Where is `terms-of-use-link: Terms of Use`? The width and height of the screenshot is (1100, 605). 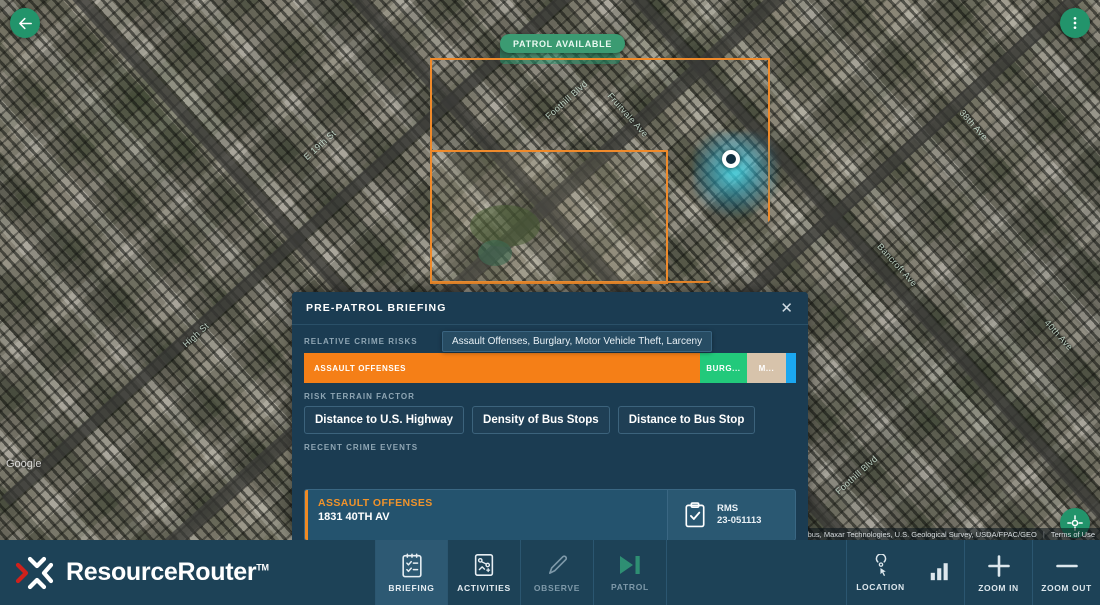 terms-of-use-link: Terms of Use is located at coordinates (1073, 534).